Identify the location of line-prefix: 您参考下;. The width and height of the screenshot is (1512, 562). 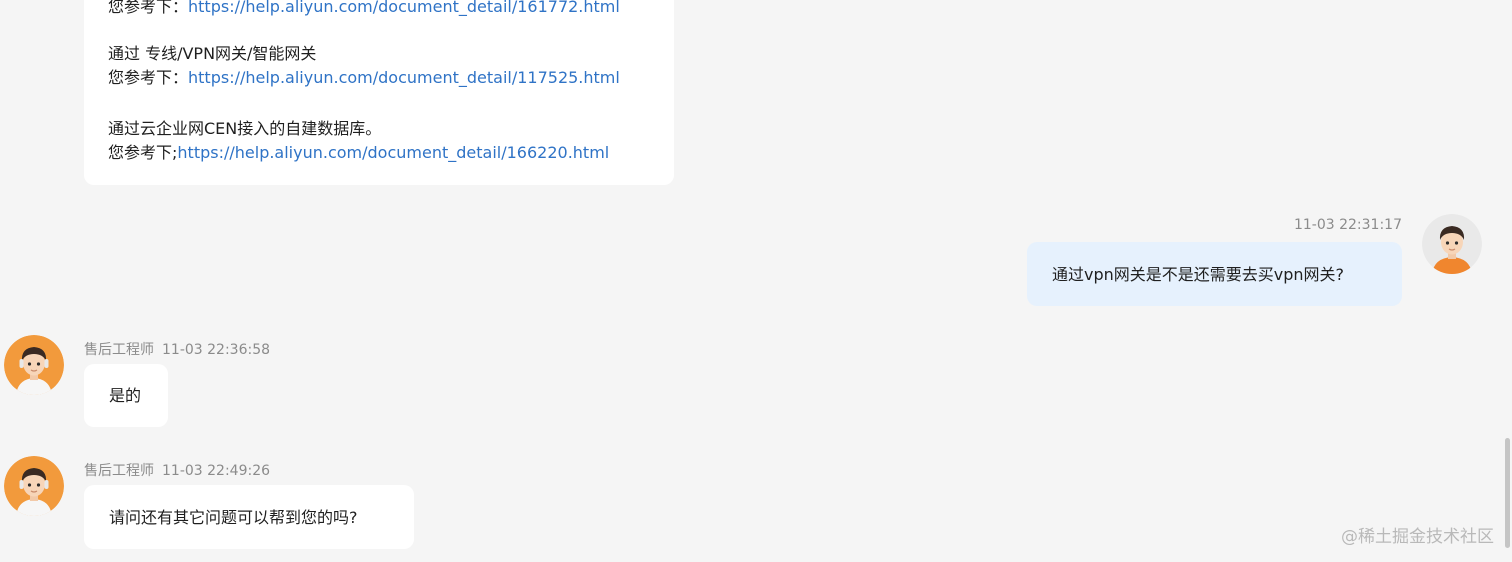
(143, 152).